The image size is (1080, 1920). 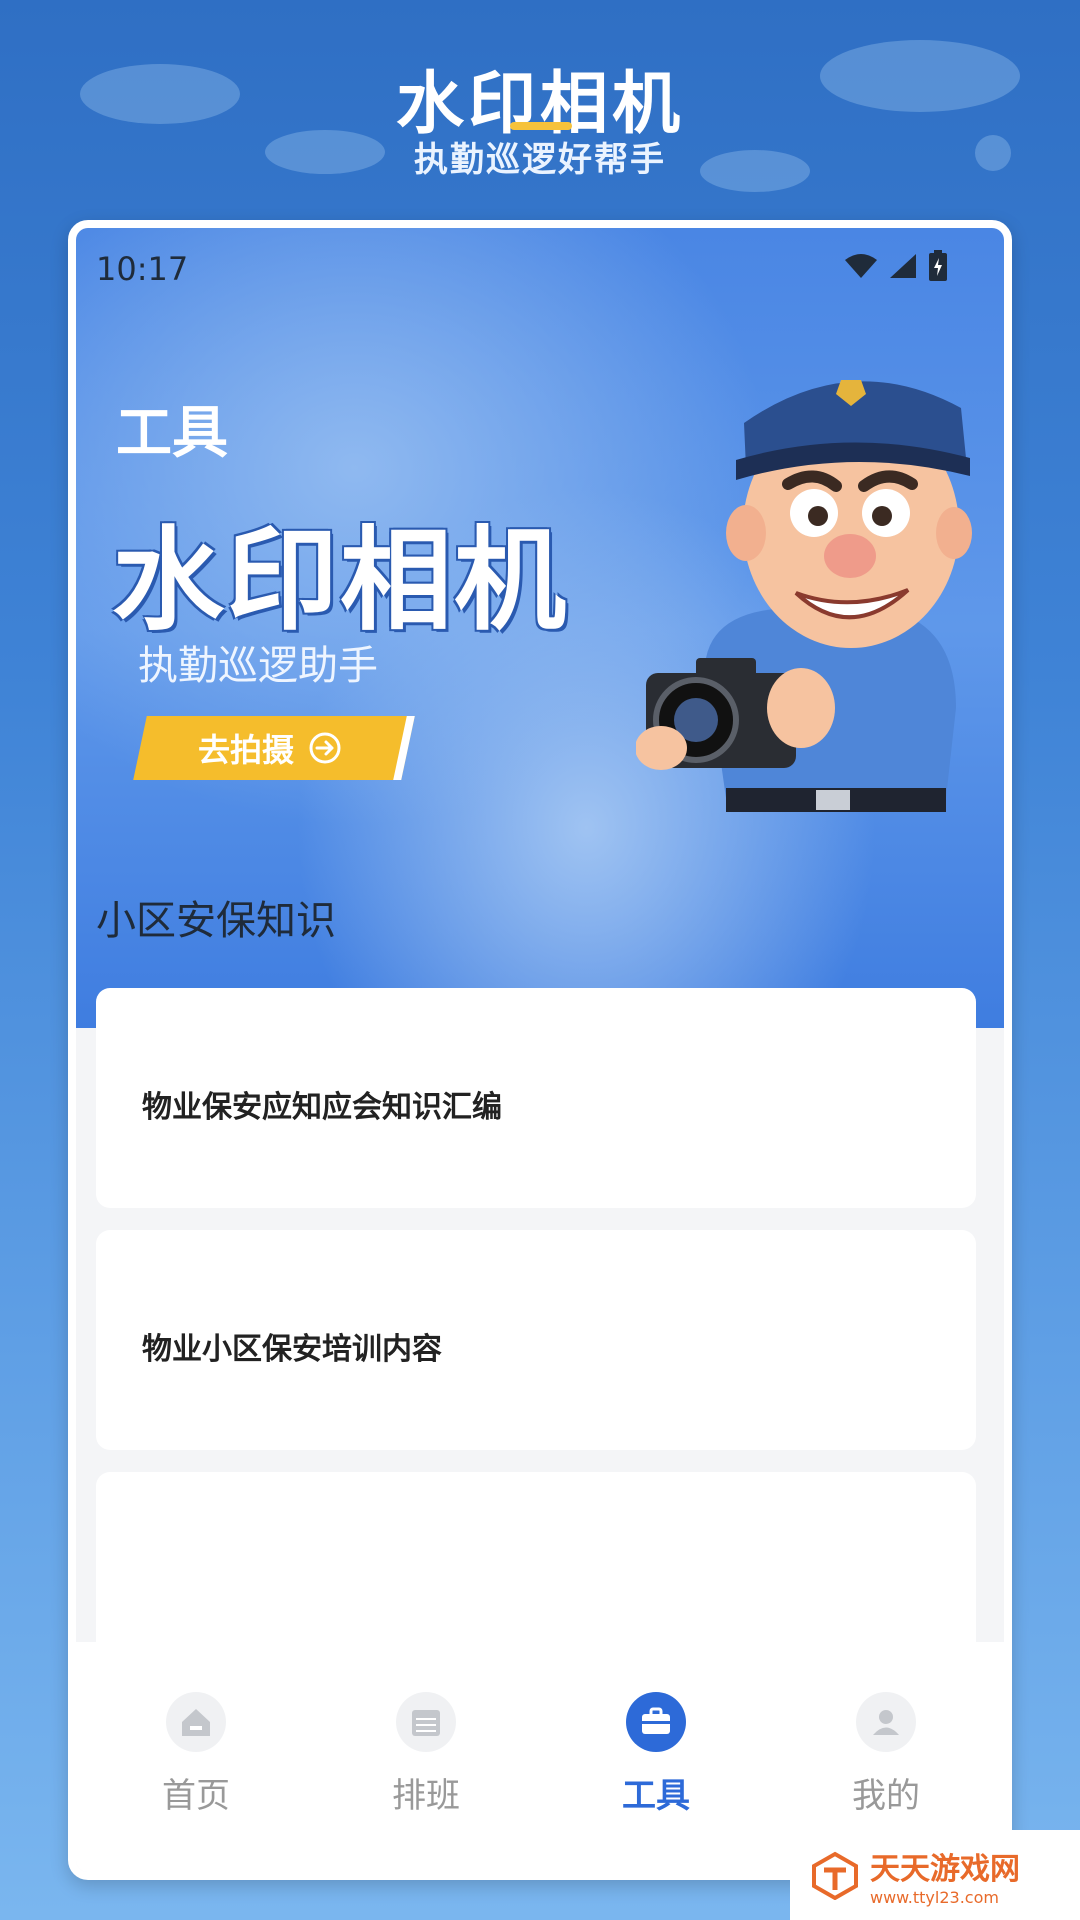 What do you see at coordinates (426, 1754) in the screenshot?
I see `tab-schedule: 排班` at bounding box center [426, 1754].